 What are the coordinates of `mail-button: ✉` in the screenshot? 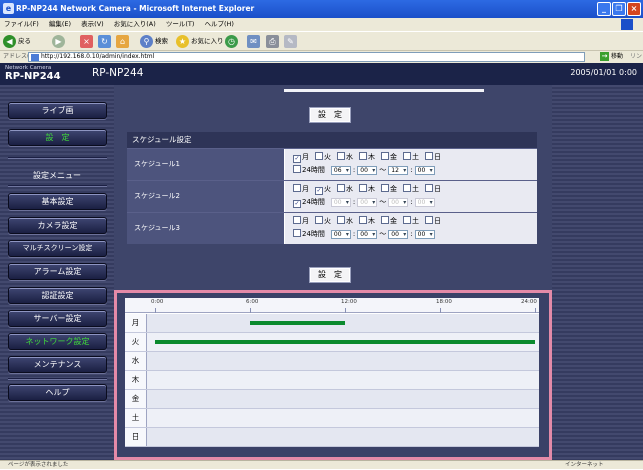 It's located at (254, 41).